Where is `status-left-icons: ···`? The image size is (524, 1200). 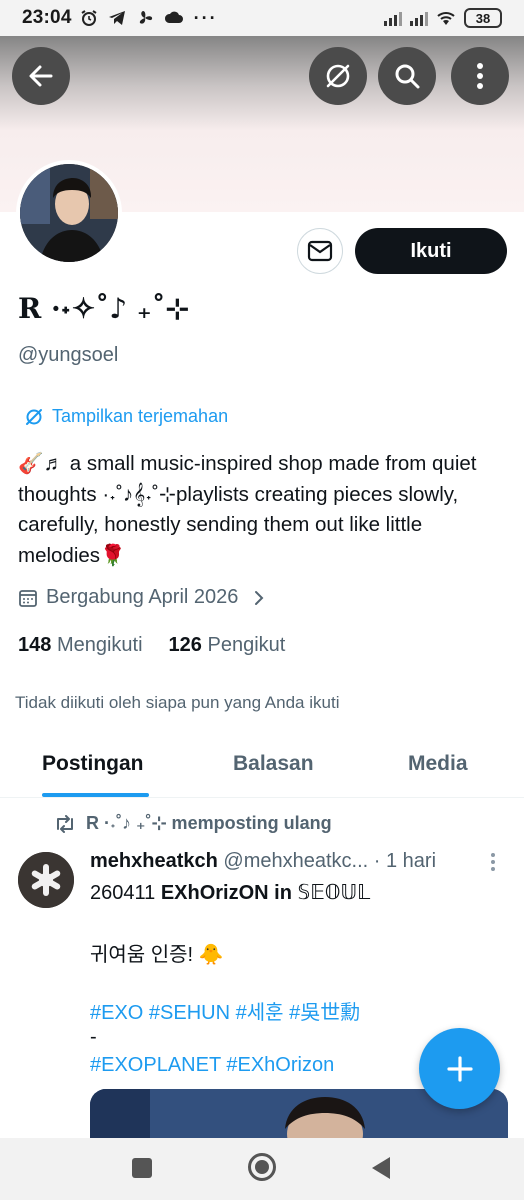 status-left-icons: ··· is located at coordinates (149, 18).